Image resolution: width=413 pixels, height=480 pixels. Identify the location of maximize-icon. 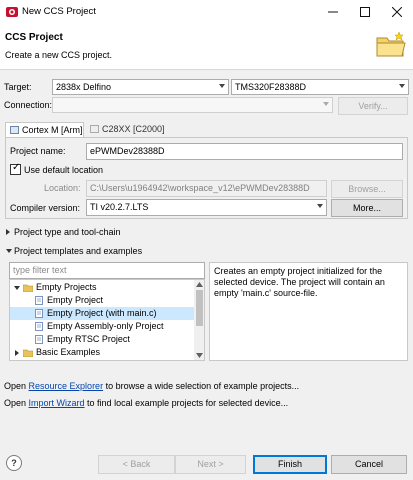
(365, 12).